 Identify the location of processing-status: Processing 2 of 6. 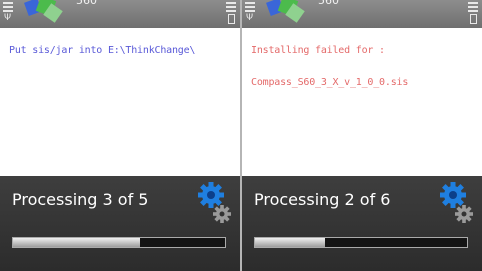
(322, 199).